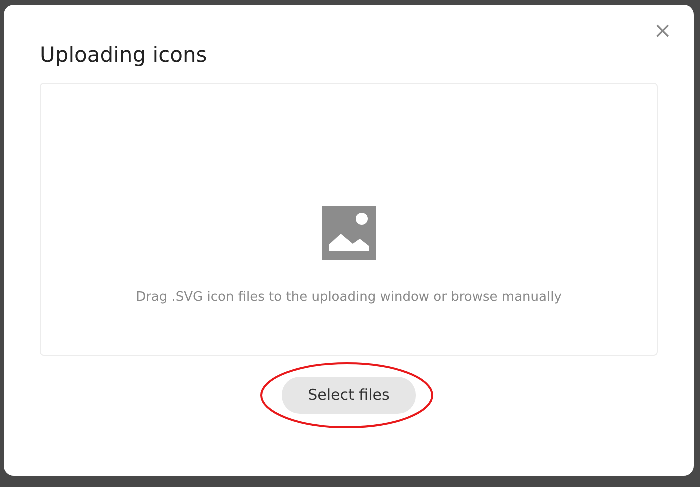 Image resolution: width=700 pixels, height=487 pixels. Describe the element at coordinates (349, 395) in the screenshot. I see `select-files-button: Select files` at that location.